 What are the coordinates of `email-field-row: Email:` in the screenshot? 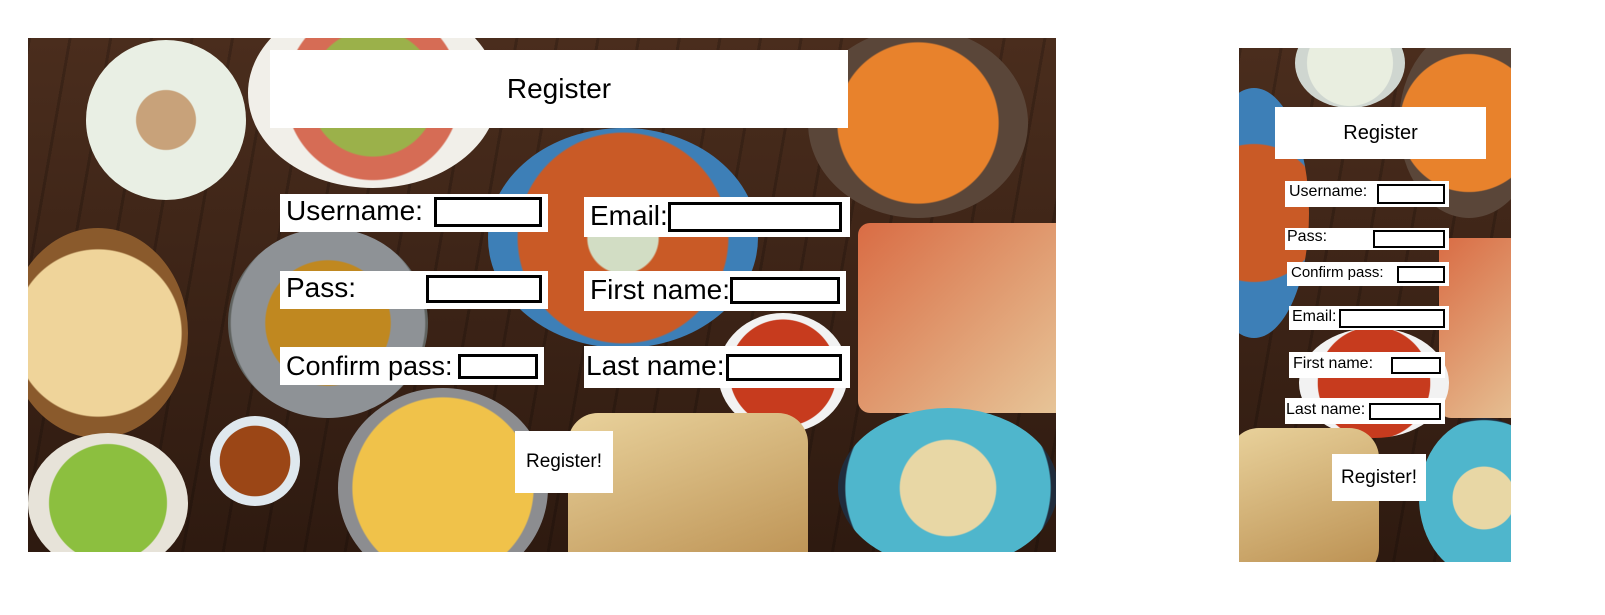 It's located at (717, 217).